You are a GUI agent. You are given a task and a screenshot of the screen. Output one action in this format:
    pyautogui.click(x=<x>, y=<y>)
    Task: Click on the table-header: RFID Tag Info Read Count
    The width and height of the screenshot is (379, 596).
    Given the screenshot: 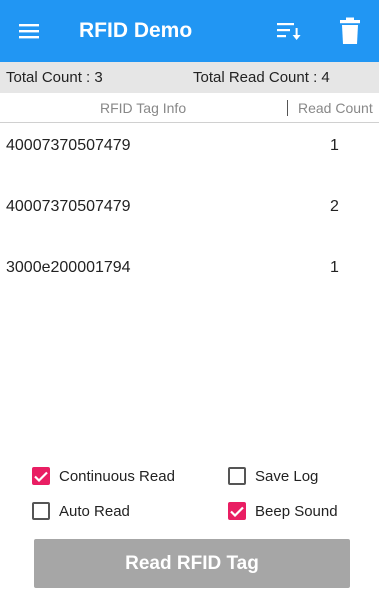 What is the action you would take?
    pyautogui.click(x=189, y=108)
    